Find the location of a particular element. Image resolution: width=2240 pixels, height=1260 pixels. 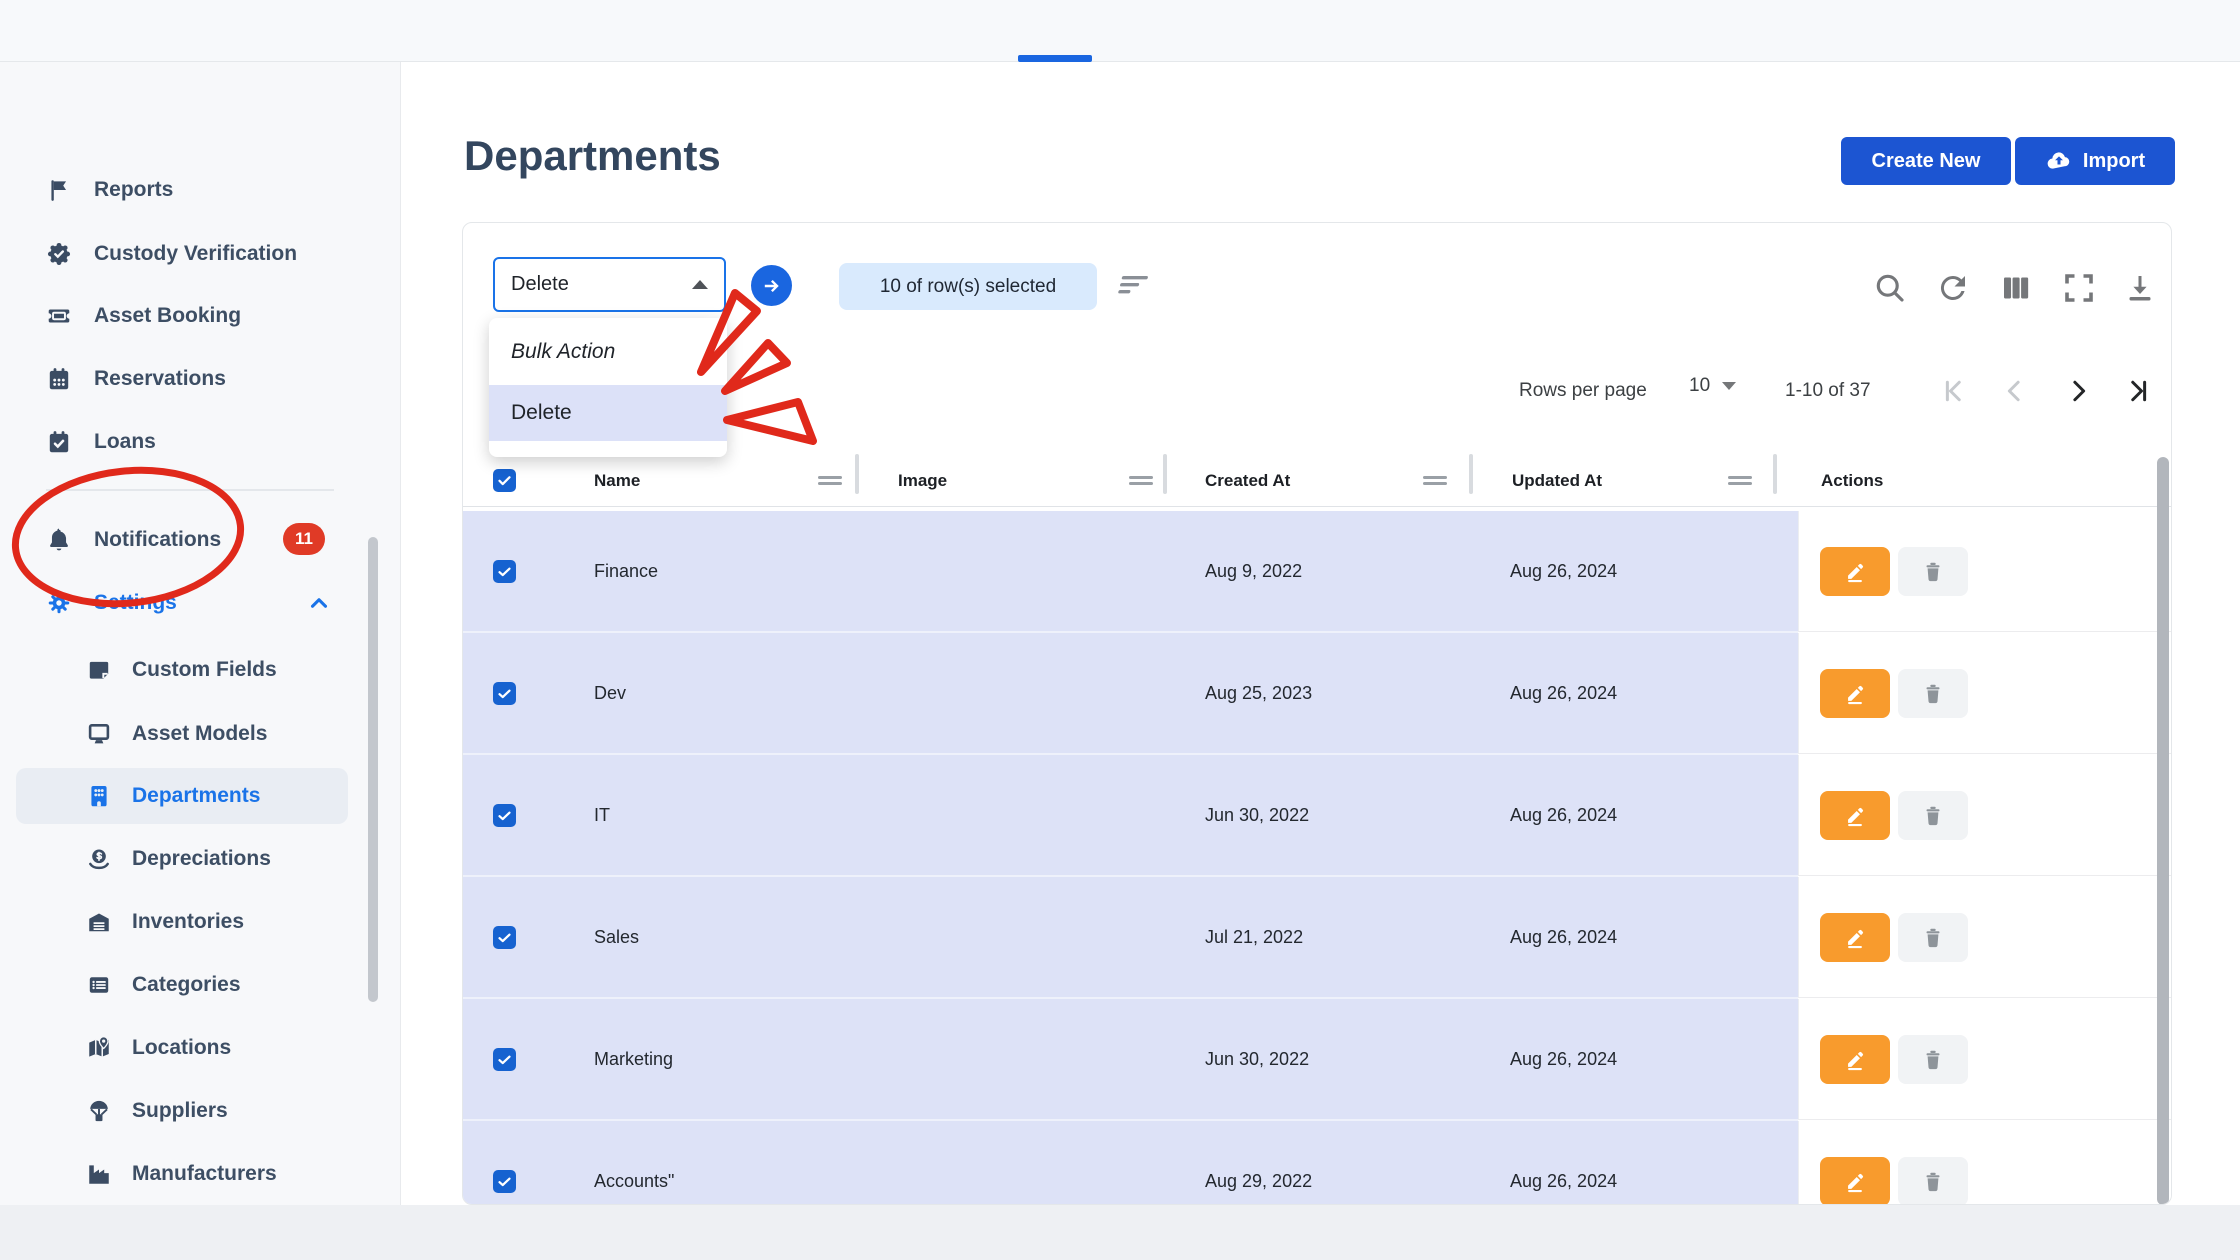

cell-created-at: Jun 30, 2022 is located at coordinates (1257, 814).